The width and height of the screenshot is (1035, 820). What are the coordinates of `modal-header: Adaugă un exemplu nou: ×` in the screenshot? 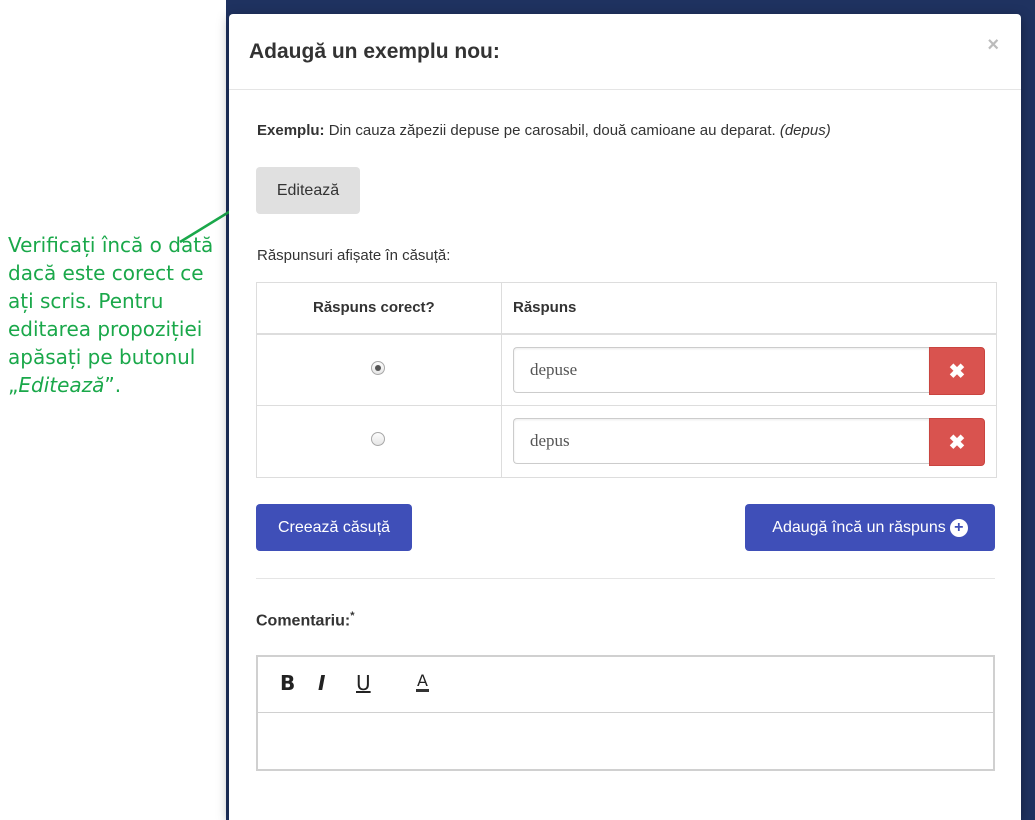 It's located at (625, 52).